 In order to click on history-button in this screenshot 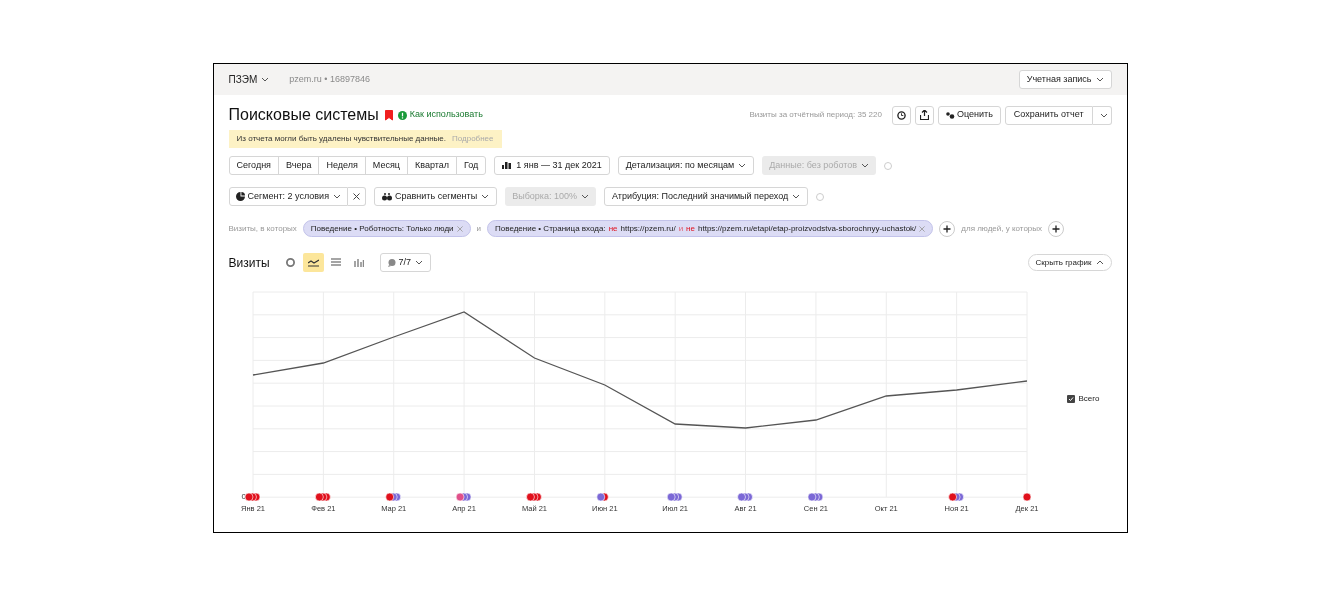, I will do `click(901, 115)`.